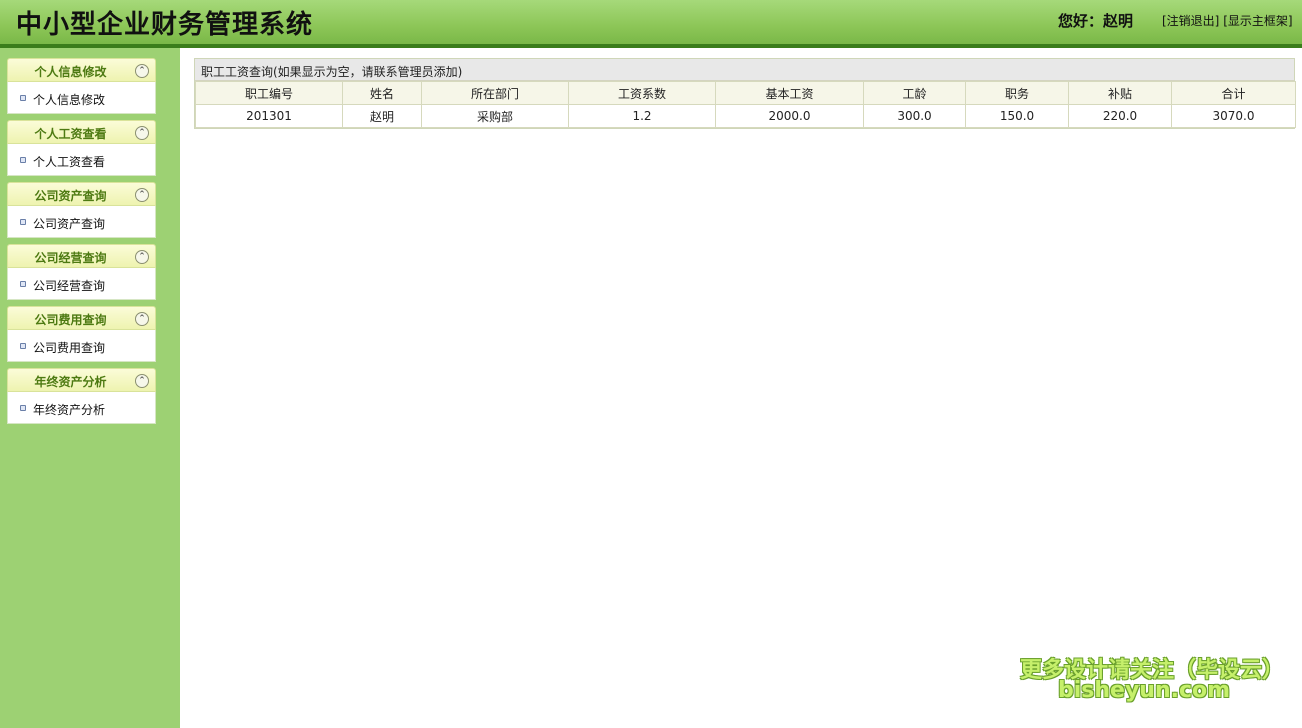 The width and height of the screenshot is (1302, 728). Describe the element at coordinates (495, 93) in the screenshot. I see `column-header: 所在部门` at that location.